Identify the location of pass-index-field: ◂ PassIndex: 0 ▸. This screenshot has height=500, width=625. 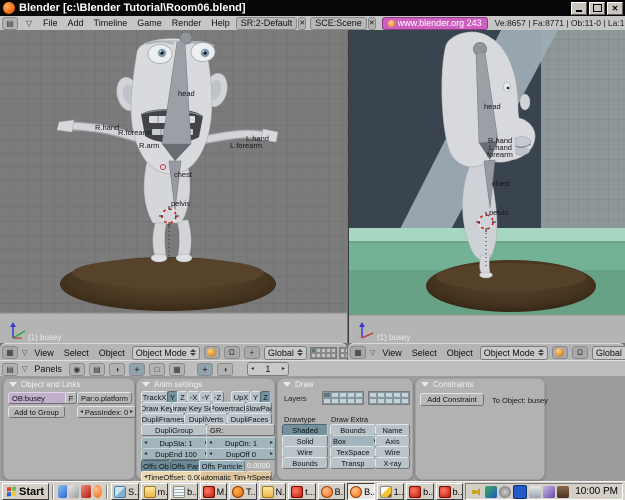
(106, 412).